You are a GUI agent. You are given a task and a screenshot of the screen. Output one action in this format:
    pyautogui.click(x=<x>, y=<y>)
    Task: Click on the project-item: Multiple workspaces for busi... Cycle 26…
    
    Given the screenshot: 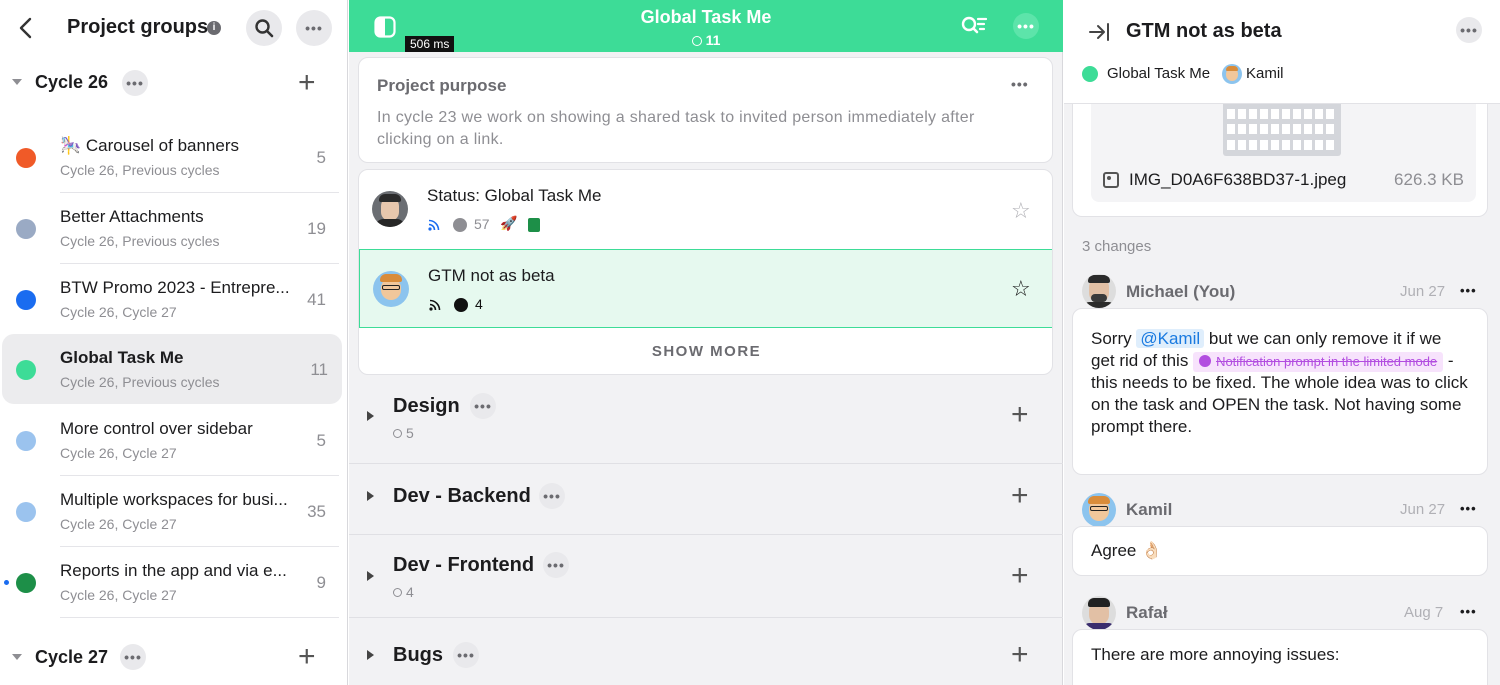 What is the action you would take?
    pyautogui.click(x=171, y=511)
    